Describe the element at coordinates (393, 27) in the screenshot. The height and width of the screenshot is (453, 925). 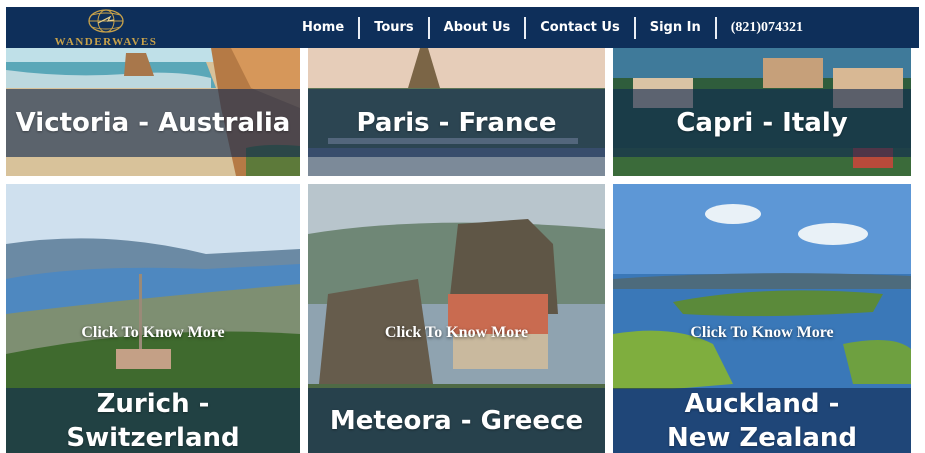
I see `nav-tours-link: Tours` at that location.